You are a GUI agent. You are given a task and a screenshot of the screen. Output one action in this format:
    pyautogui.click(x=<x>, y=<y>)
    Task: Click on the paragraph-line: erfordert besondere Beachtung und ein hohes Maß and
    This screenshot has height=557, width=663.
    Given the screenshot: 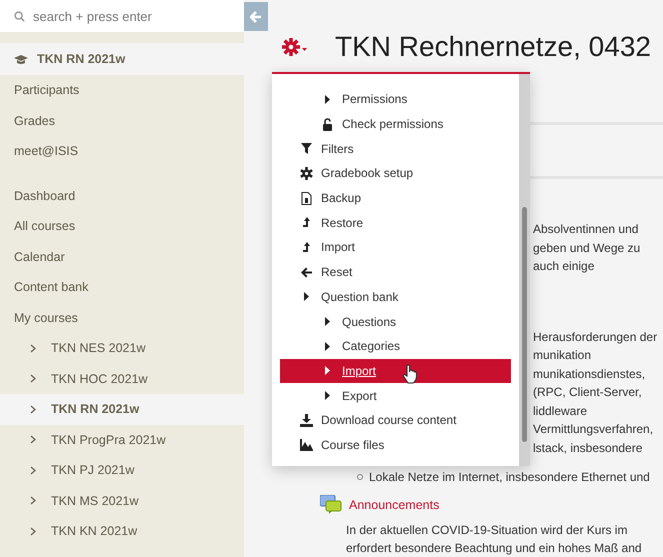 What is the action you would take?
    pyautogui.click(x=494, y=548)
    